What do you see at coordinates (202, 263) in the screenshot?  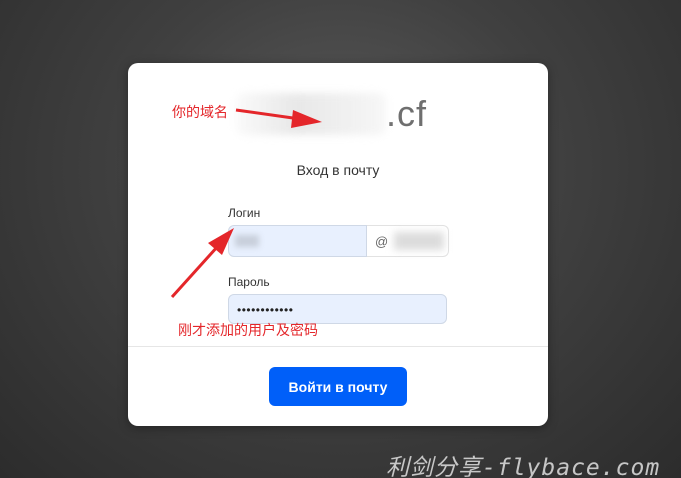 I see `credentials-arrow` at bounding box center [202, 263].